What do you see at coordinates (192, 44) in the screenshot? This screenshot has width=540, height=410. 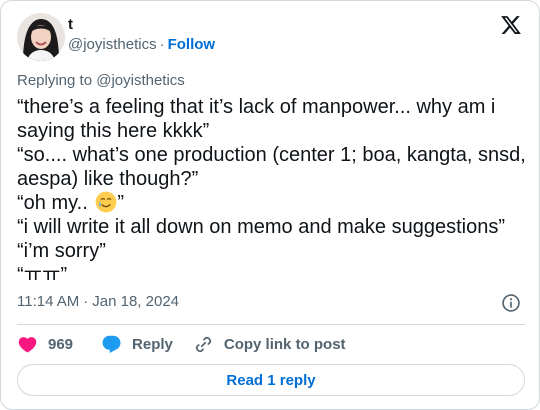 I see `follow-button: Follow` at bounding box center [192, 44].